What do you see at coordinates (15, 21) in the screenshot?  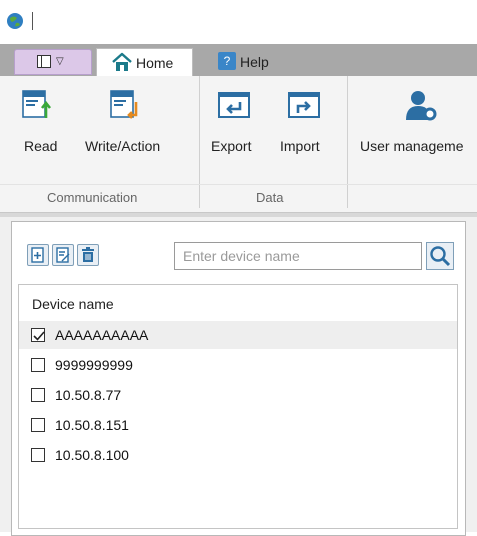 I see `app-globe-icon` at bounding box center [15, 21].